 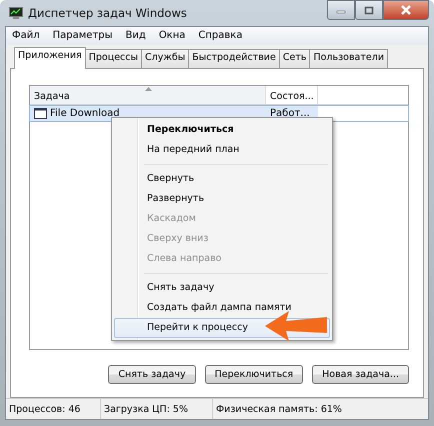 What do you see at coordinates (254, 374) in the screenshot?
I see `dialog-button: Переключиться` at bounding box center [254, 374].